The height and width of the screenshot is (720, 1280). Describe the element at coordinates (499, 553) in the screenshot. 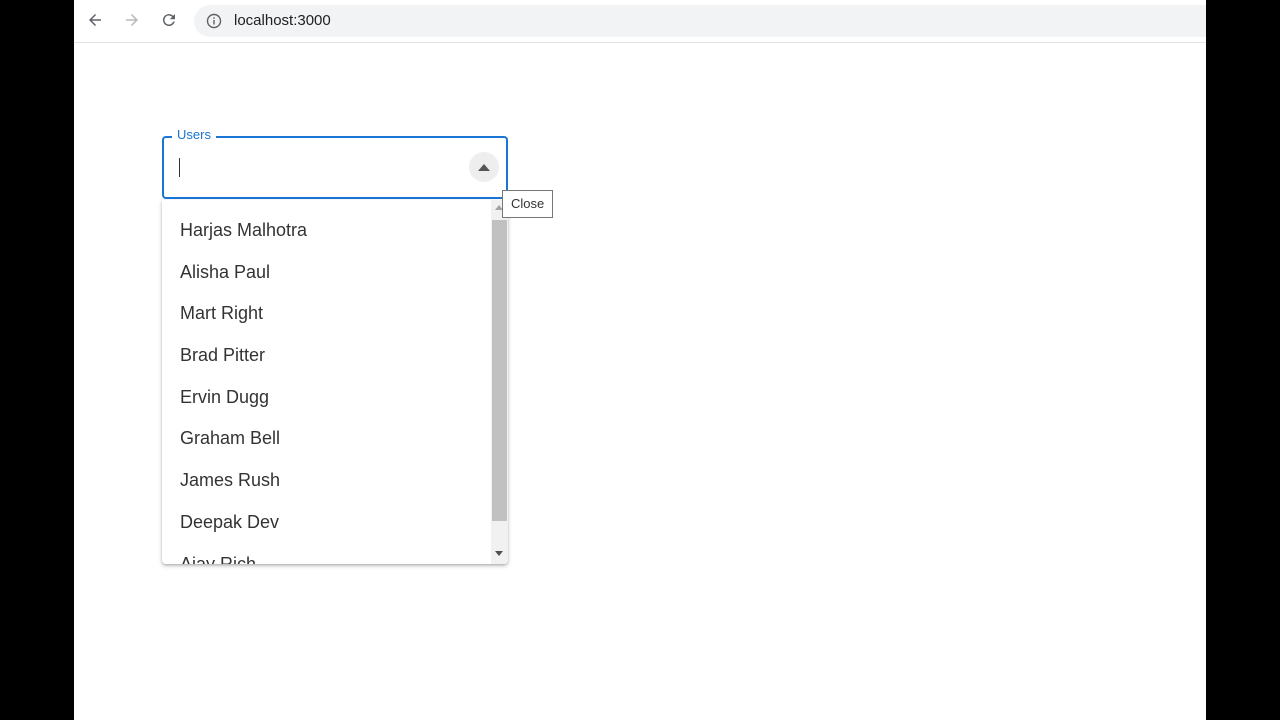

I see `scroll-down-icon` at that location.